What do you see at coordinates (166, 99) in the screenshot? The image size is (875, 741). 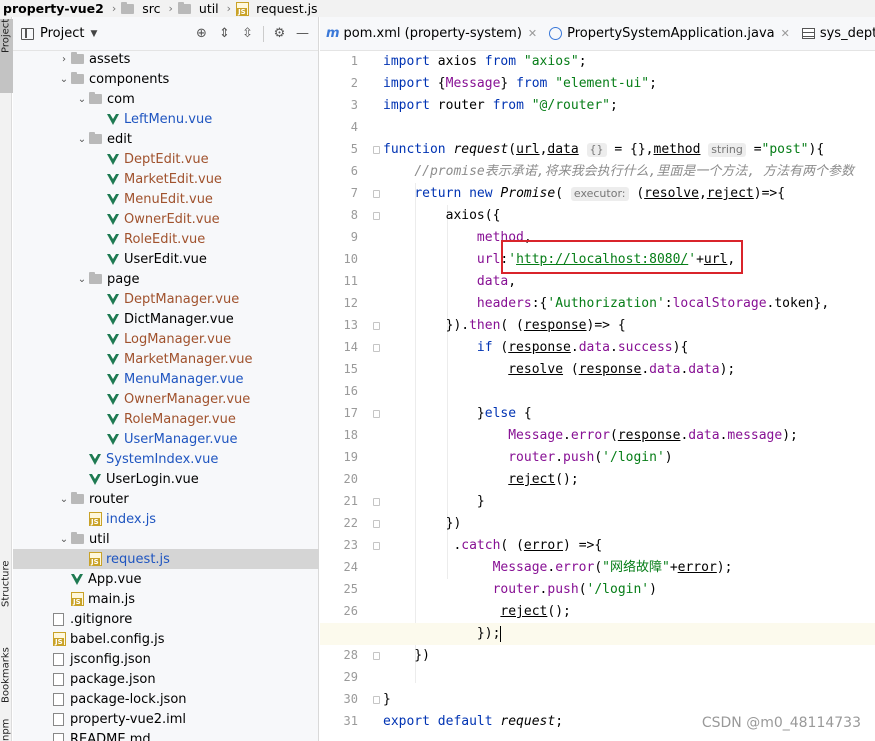 I see `tree-item-com: ⌄ com` at bounding box center [166, 99].